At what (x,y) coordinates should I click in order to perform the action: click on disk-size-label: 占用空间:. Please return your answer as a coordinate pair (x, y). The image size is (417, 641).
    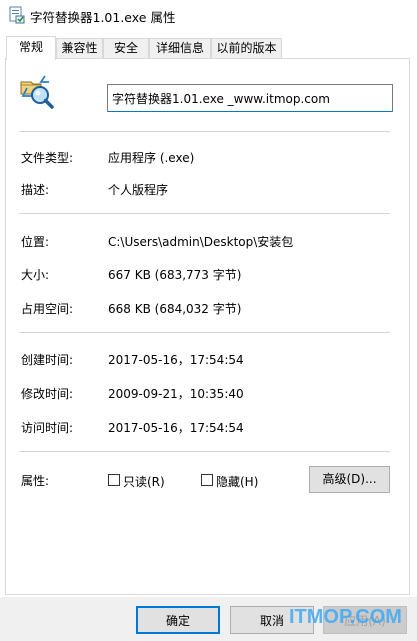
    Looking at the image, I should click on (47, 309).